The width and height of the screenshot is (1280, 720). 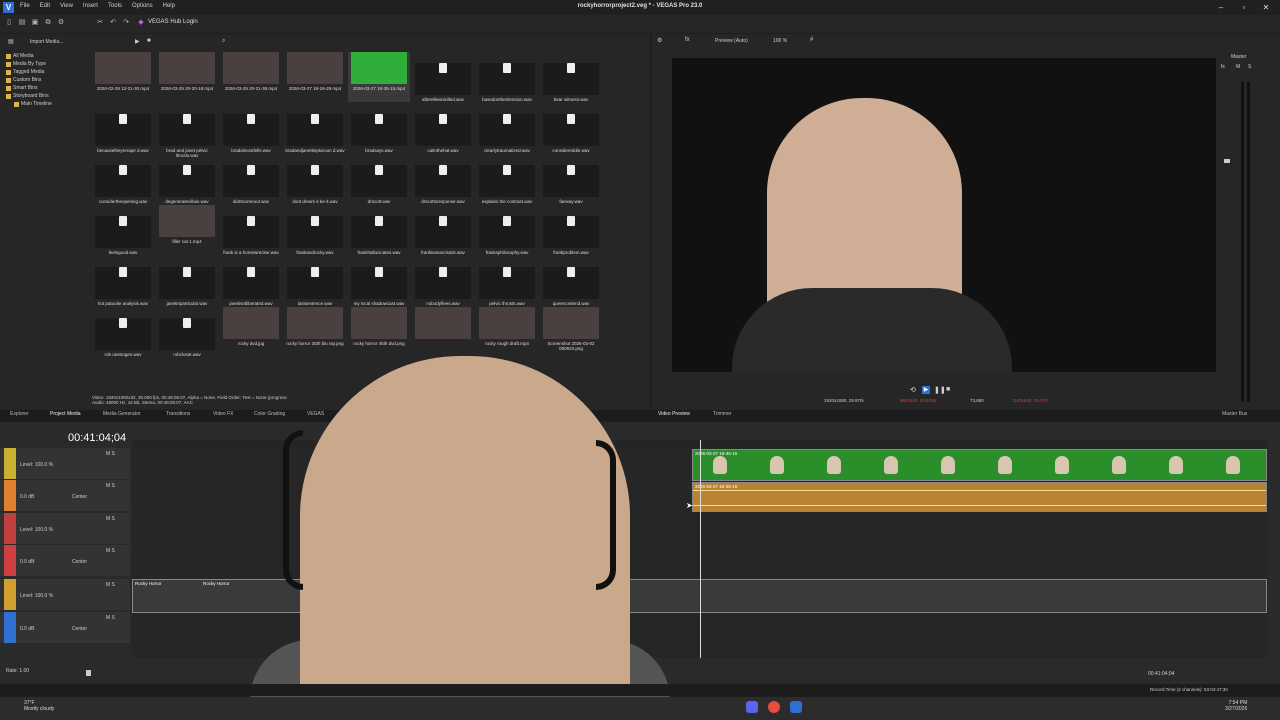 What do you see at coordinates (752, 707) in the screenshot?
I see `discord-icon` at bounding box center [752, 707].